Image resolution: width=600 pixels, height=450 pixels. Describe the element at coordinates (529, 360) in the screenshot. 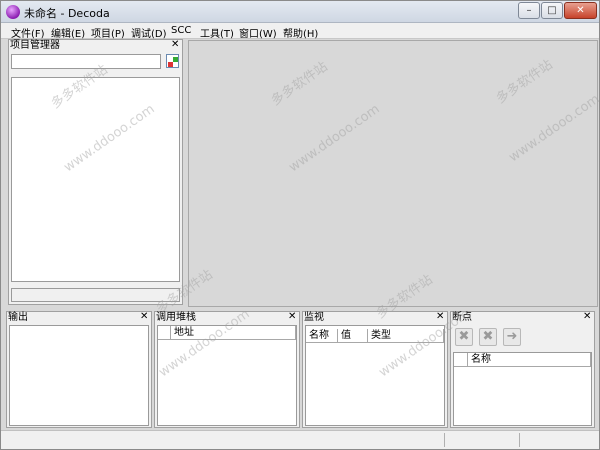

I see `breakpoints-col-name: 名称` at that location.